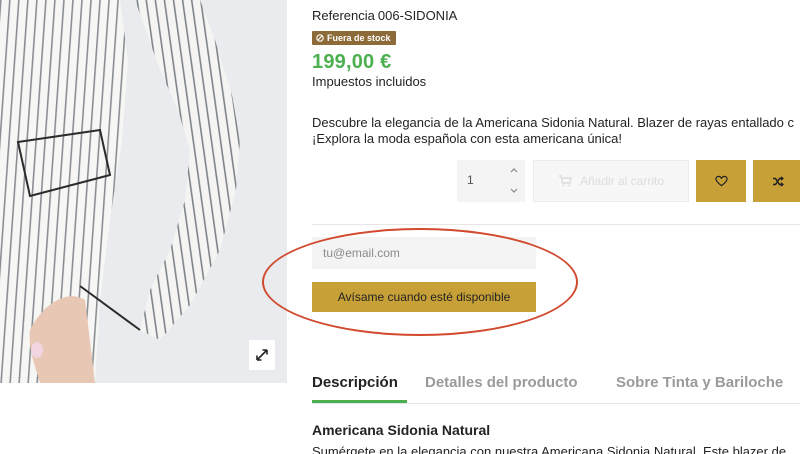  I want to click on tax-note: Impuestos incluidos, so click(369, 81).